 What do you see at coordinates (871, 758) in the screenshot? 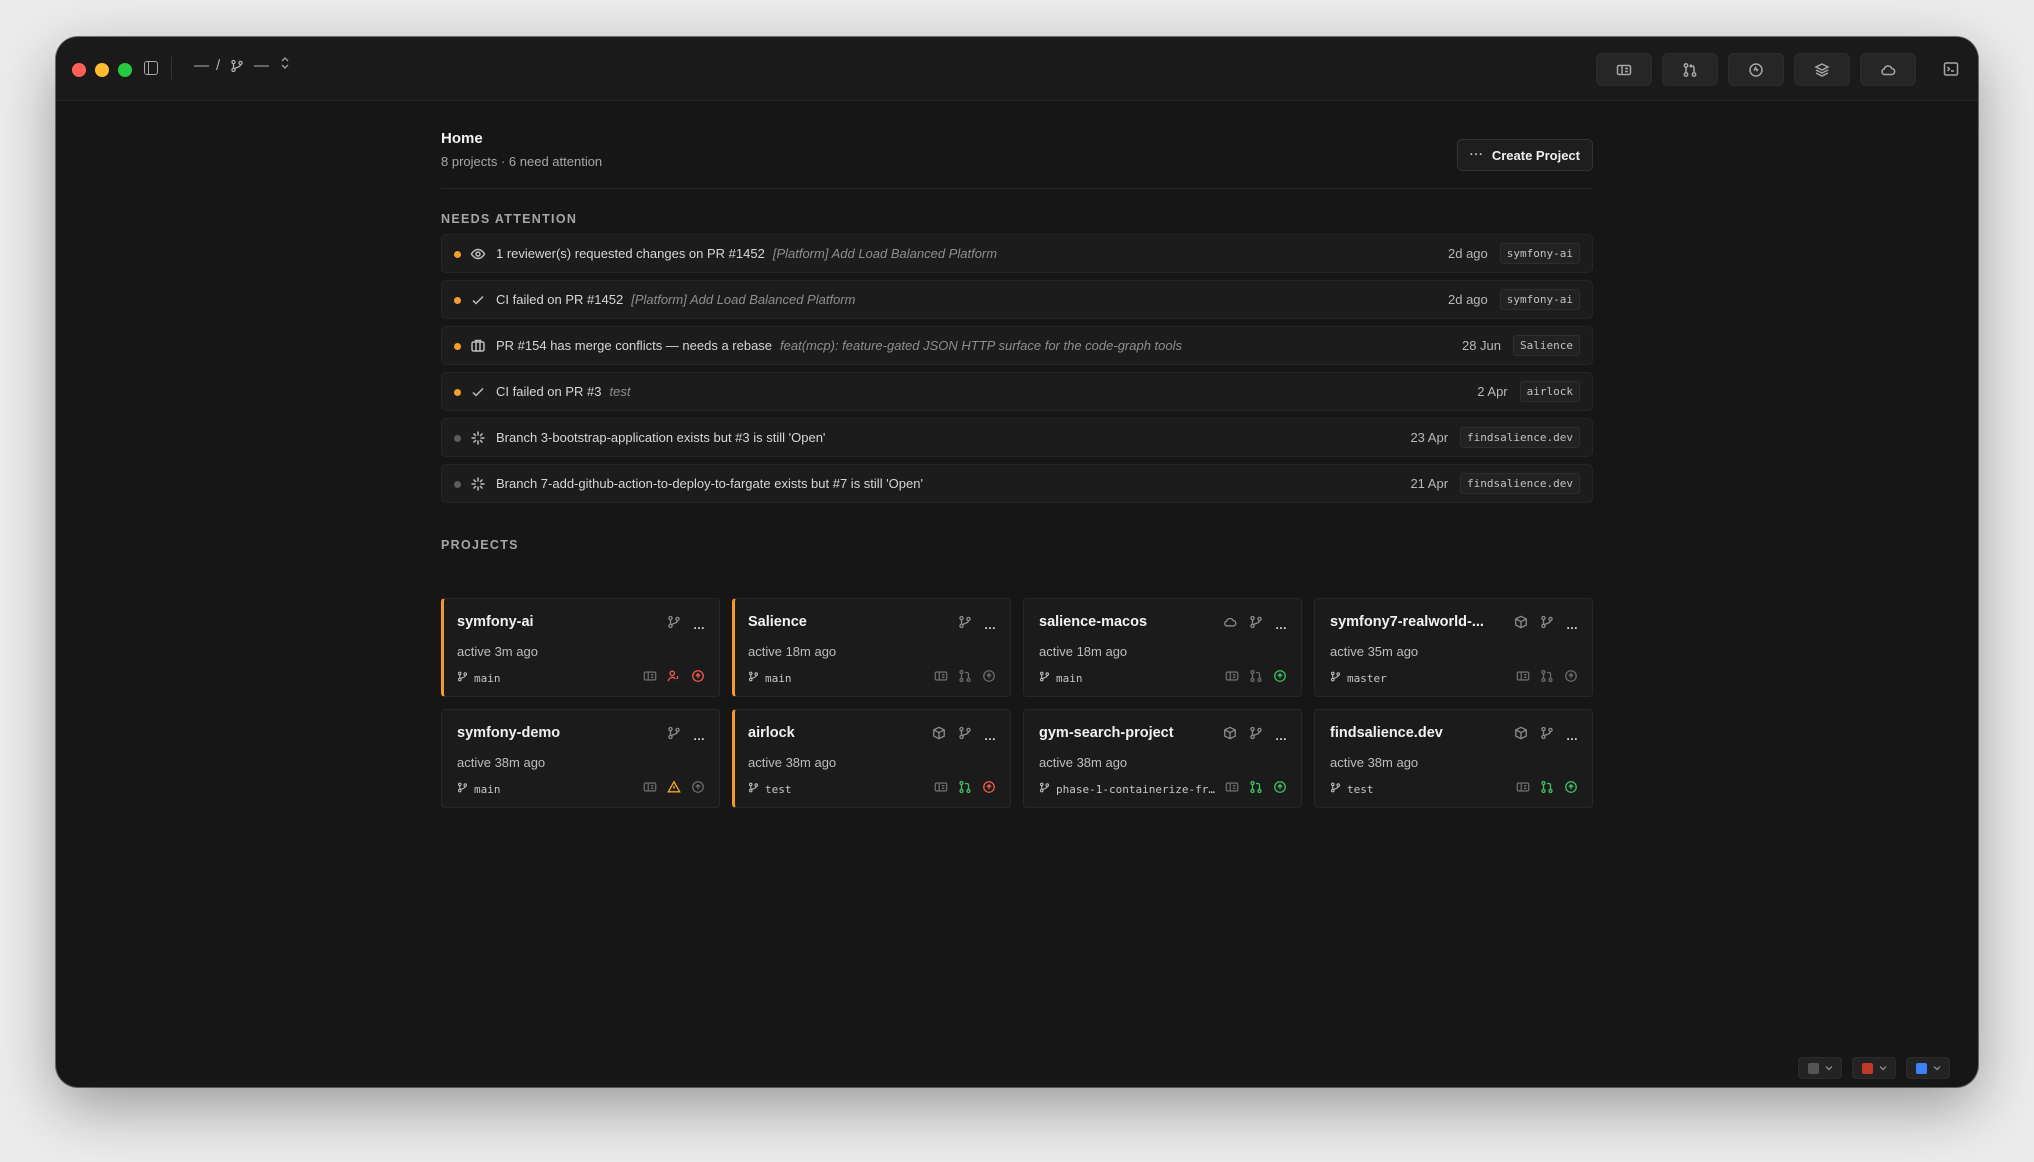
I see `project-card: airlock … active 38m ago test` at bounding box center [871, 758].